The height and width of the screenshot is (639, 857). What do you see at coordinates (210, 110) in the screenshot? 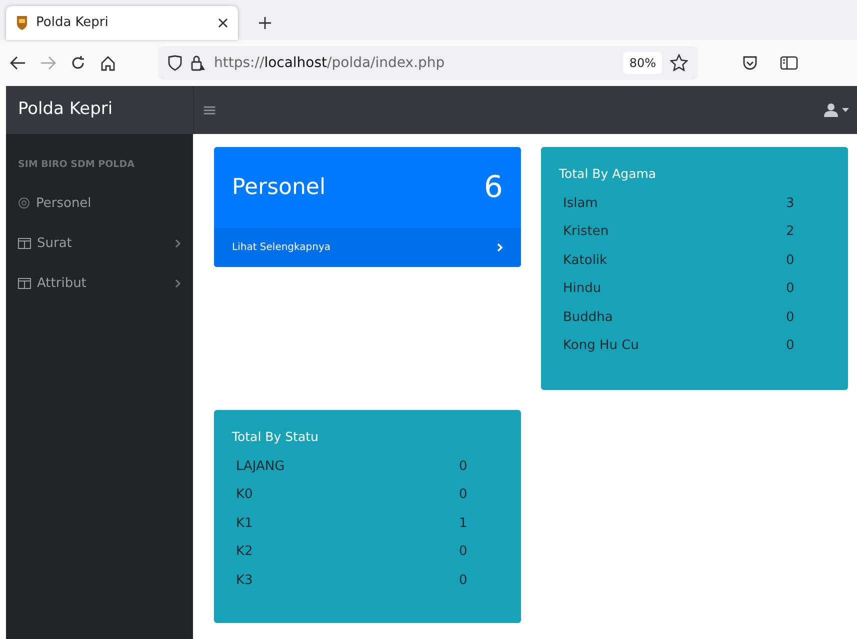
I see `menu-toggle: ≡` at bounding box center [210, 110].